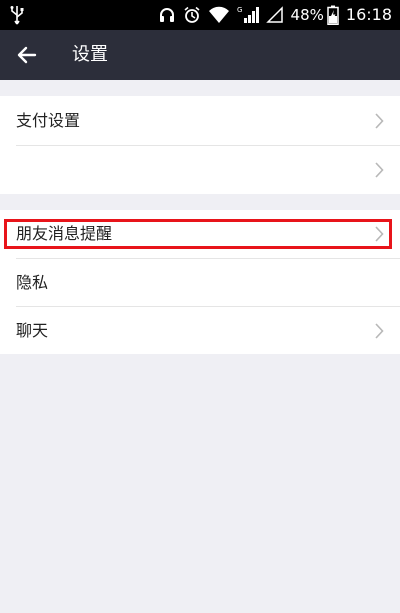 This screenshot has height=613, width=400. What do you see at coordinates (32, 282) in the screenshot?
I see `settings-item-label: 隐私` at bounding box center [32, 282].